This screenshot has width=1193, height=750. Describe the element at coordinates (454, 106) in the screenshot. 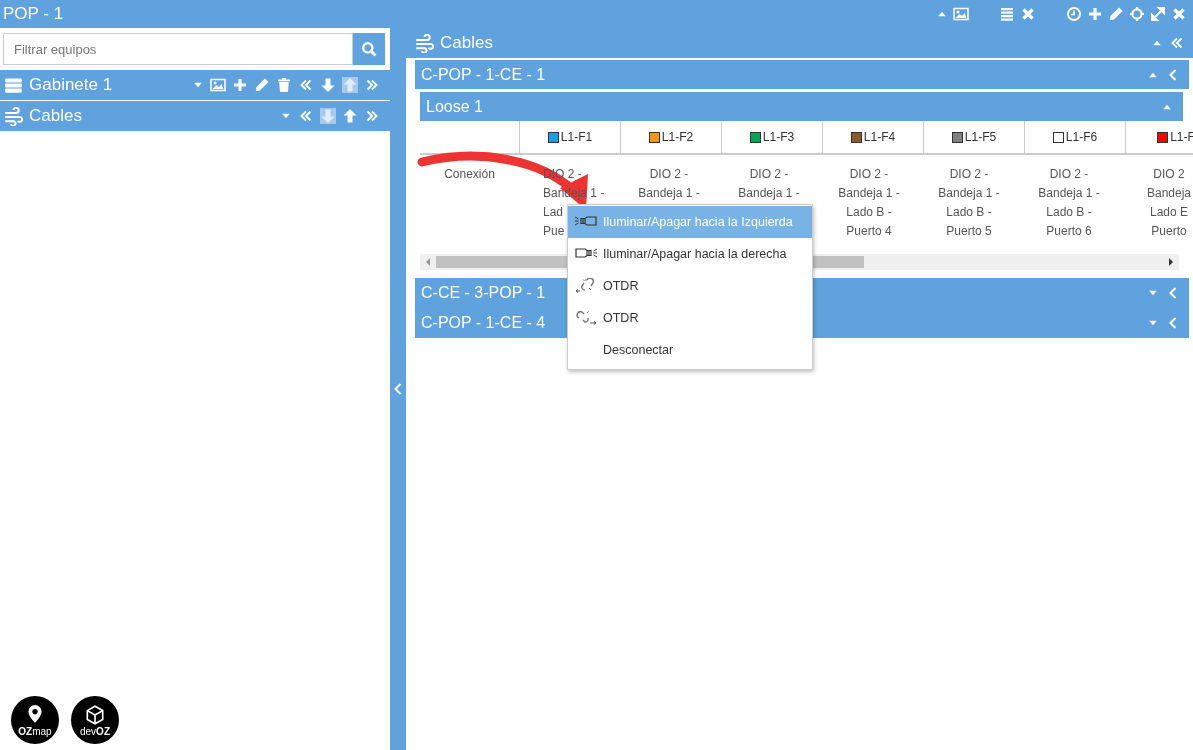

I see `tube-title: Loose 1` at that location.